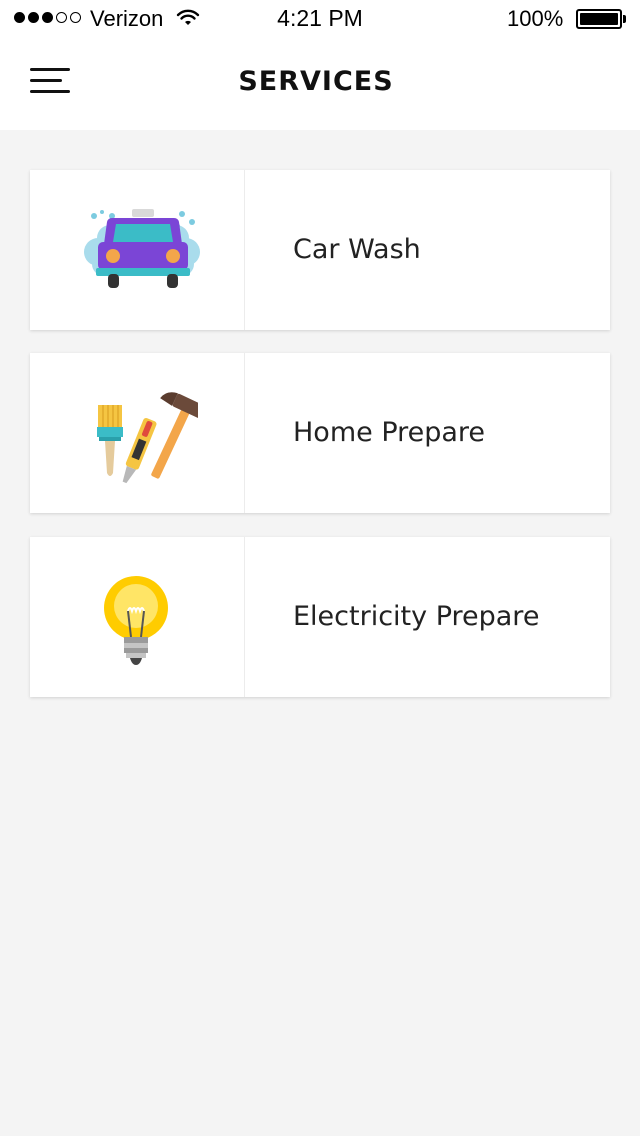 The height and width of the screenshot is (1136, 640). I want to click on service-label: Home Prepare, so click(389, 432).